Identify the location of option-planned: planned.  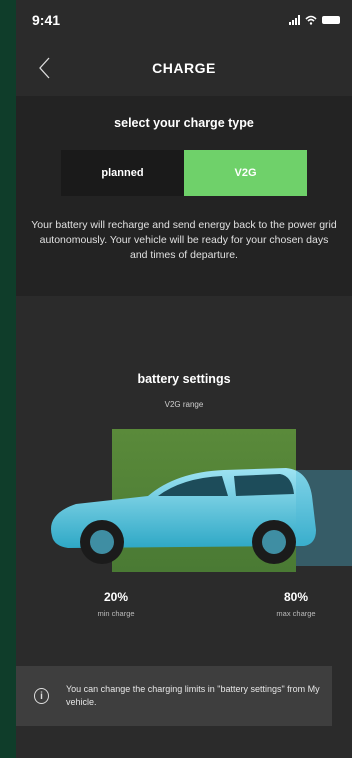
(122, 173).